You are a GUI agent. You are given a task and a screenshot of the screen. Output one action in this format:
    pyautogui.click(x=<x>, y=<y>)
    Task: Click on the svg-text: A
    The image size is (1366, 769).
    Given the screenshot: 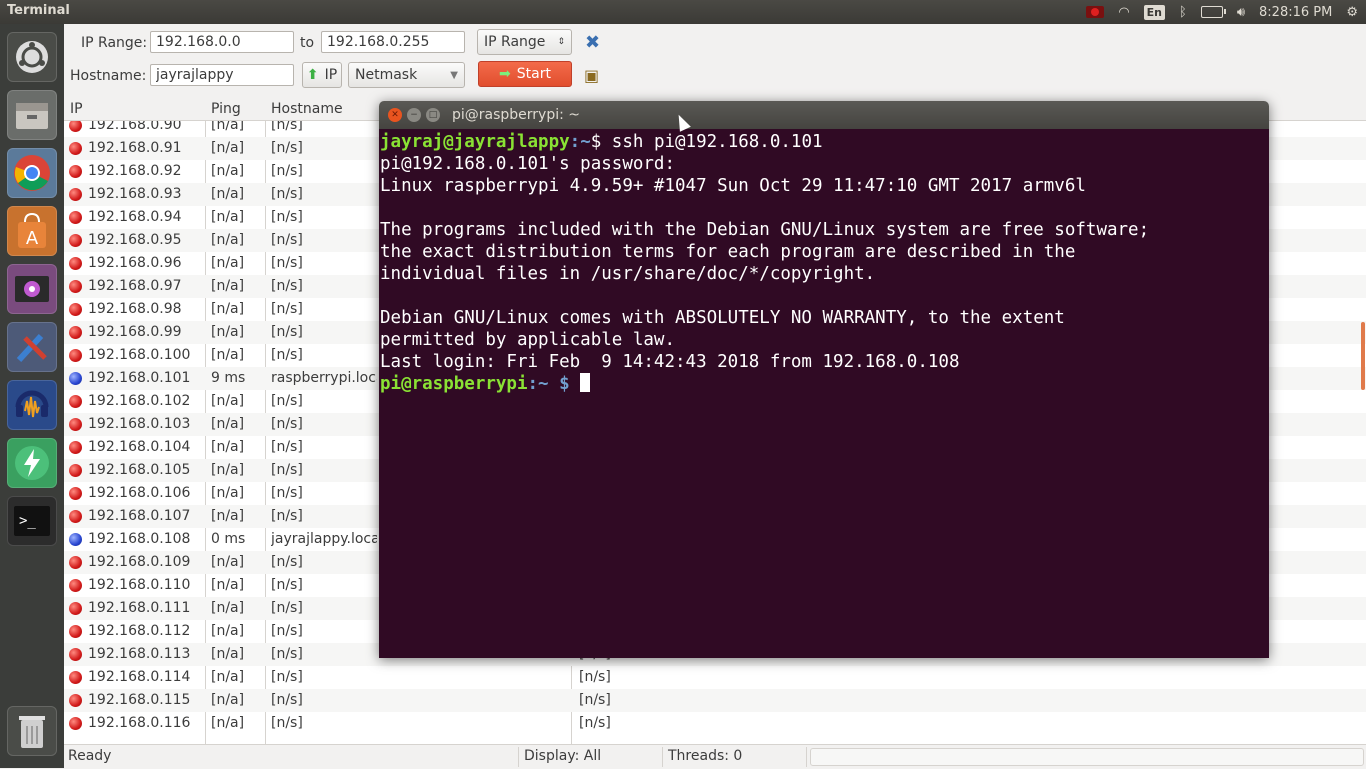 What is the action you would take?
    pyautogui.click(x=32, y=238)
    